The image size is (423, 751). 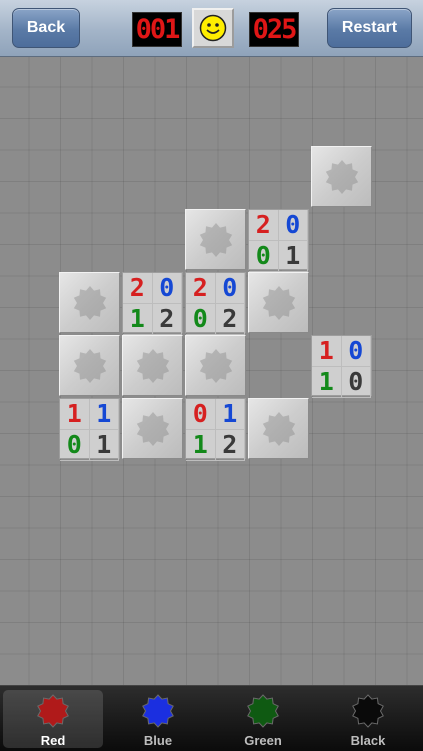 I want to click on revealed-cell: 2002, so click(x=215, y=303).